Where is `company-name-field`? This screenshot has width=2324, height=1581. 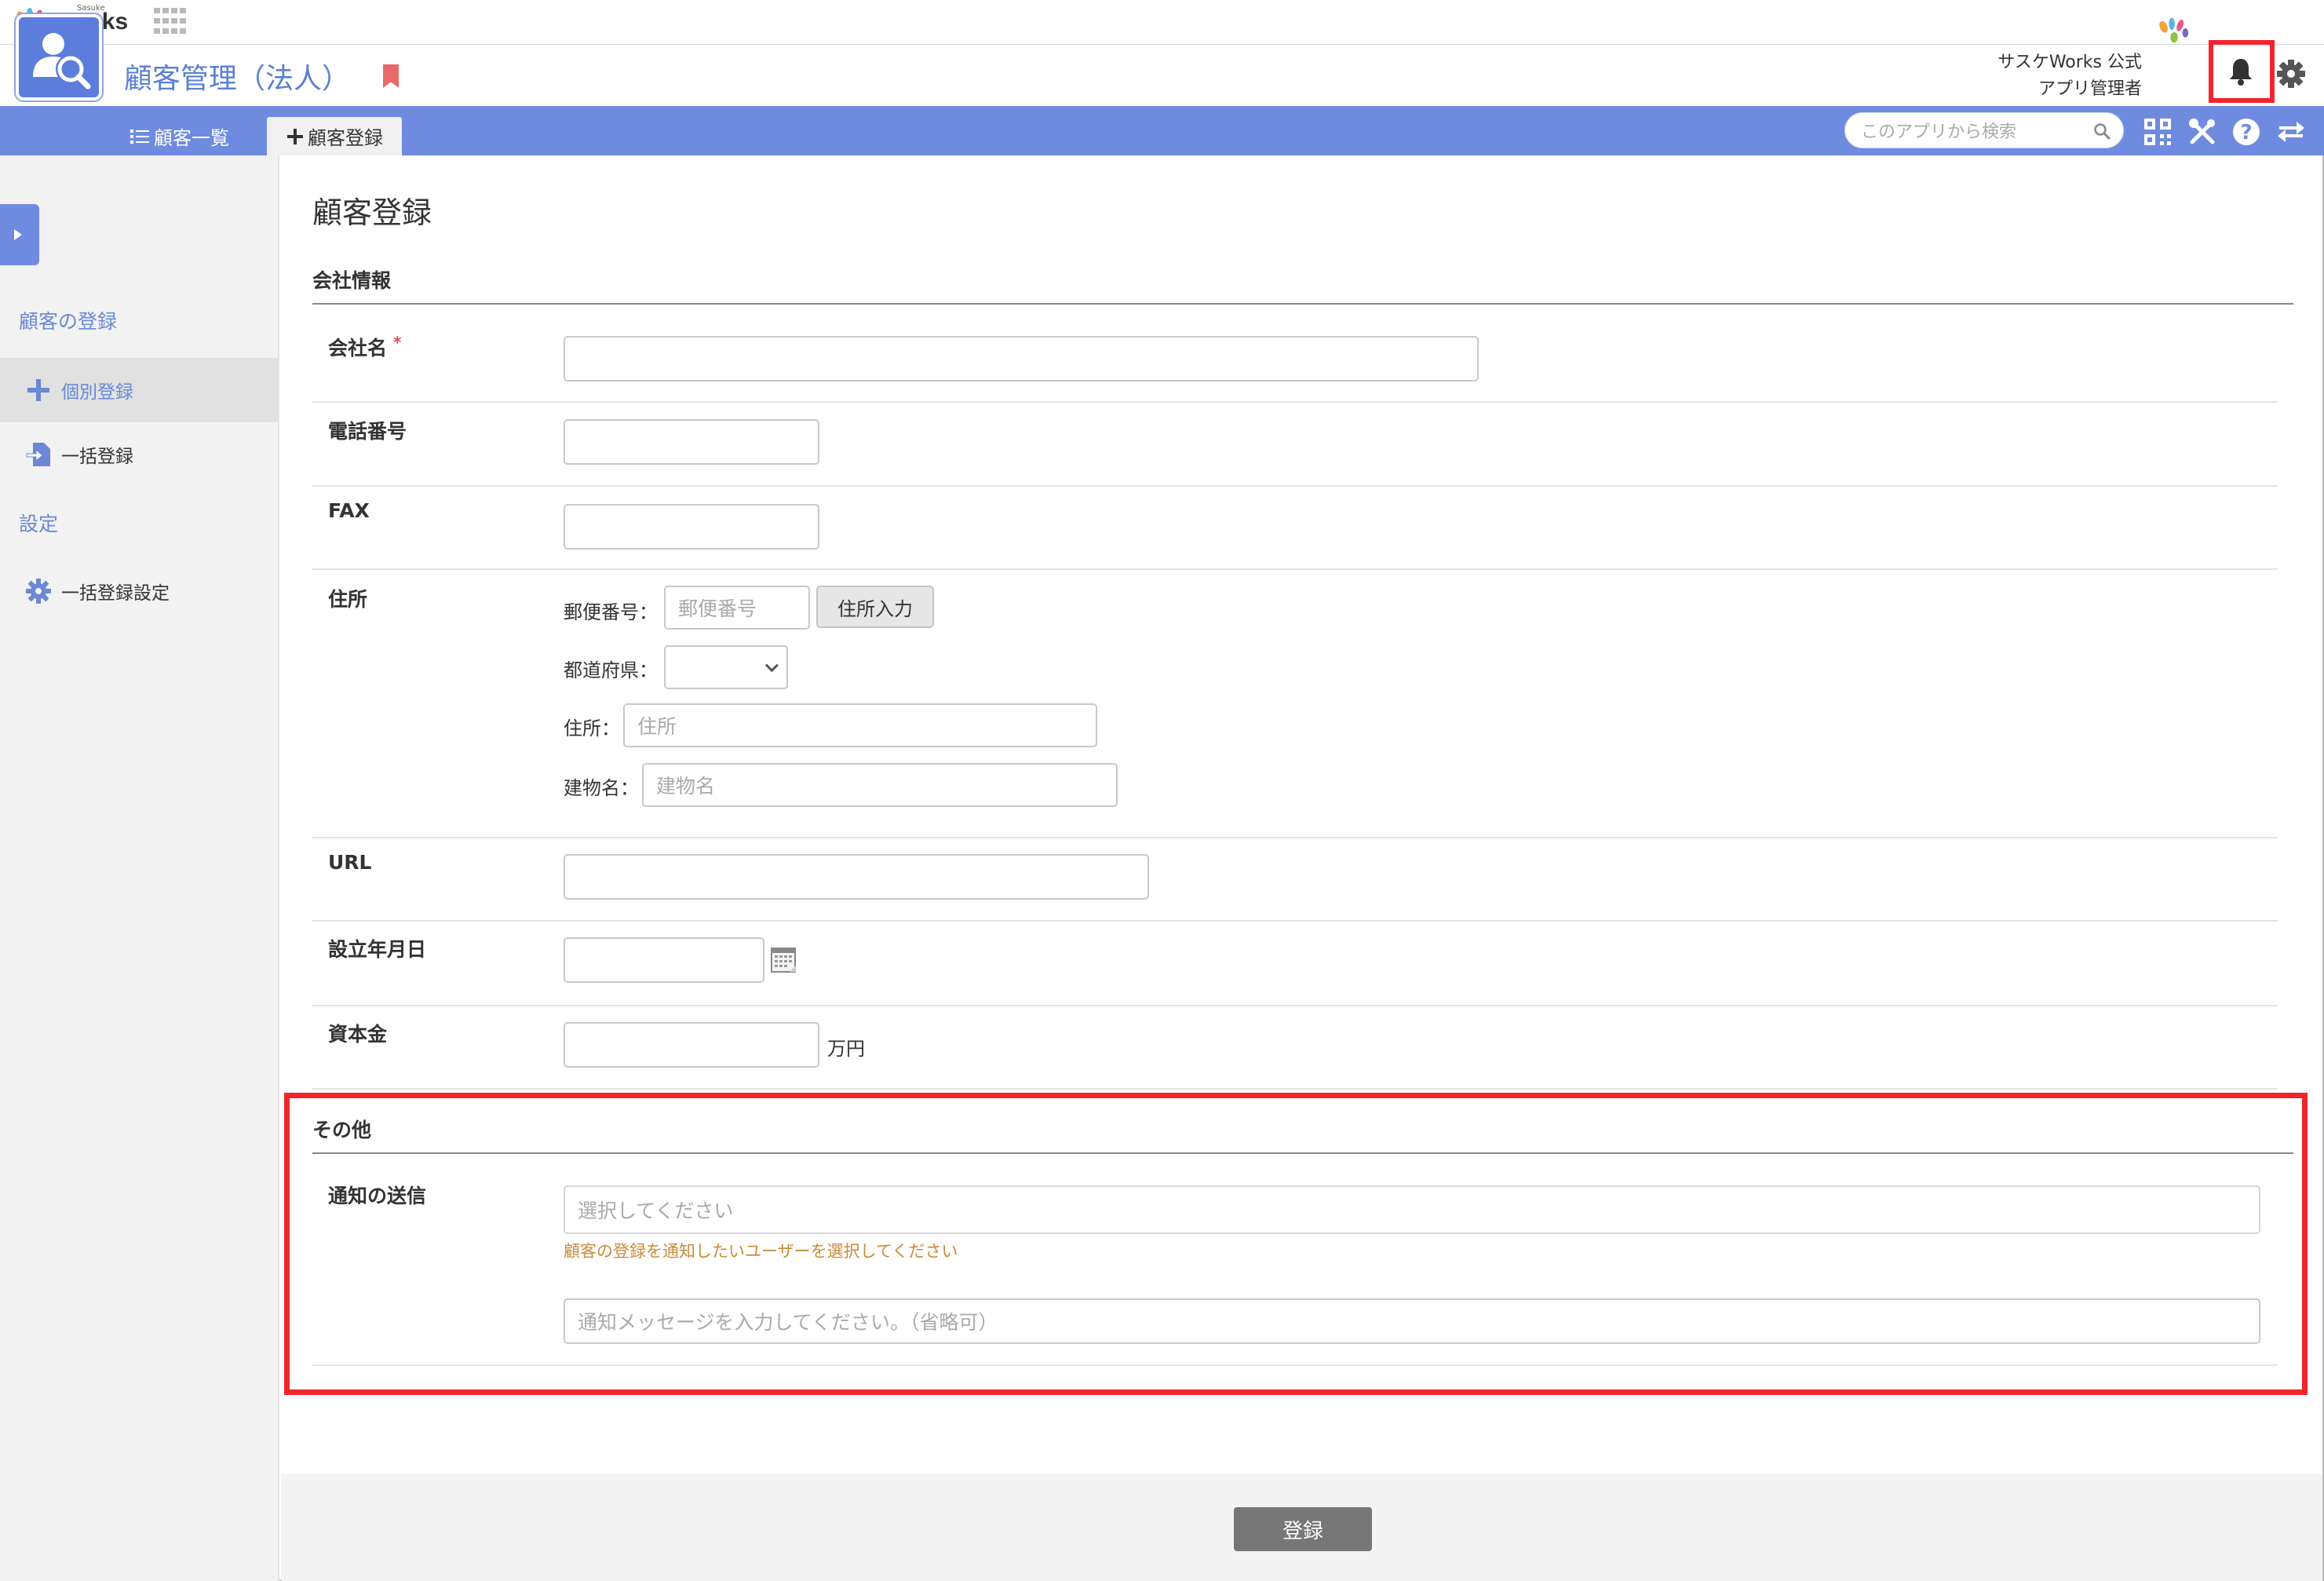
company-name-field is located at coordinates (1022, 359).